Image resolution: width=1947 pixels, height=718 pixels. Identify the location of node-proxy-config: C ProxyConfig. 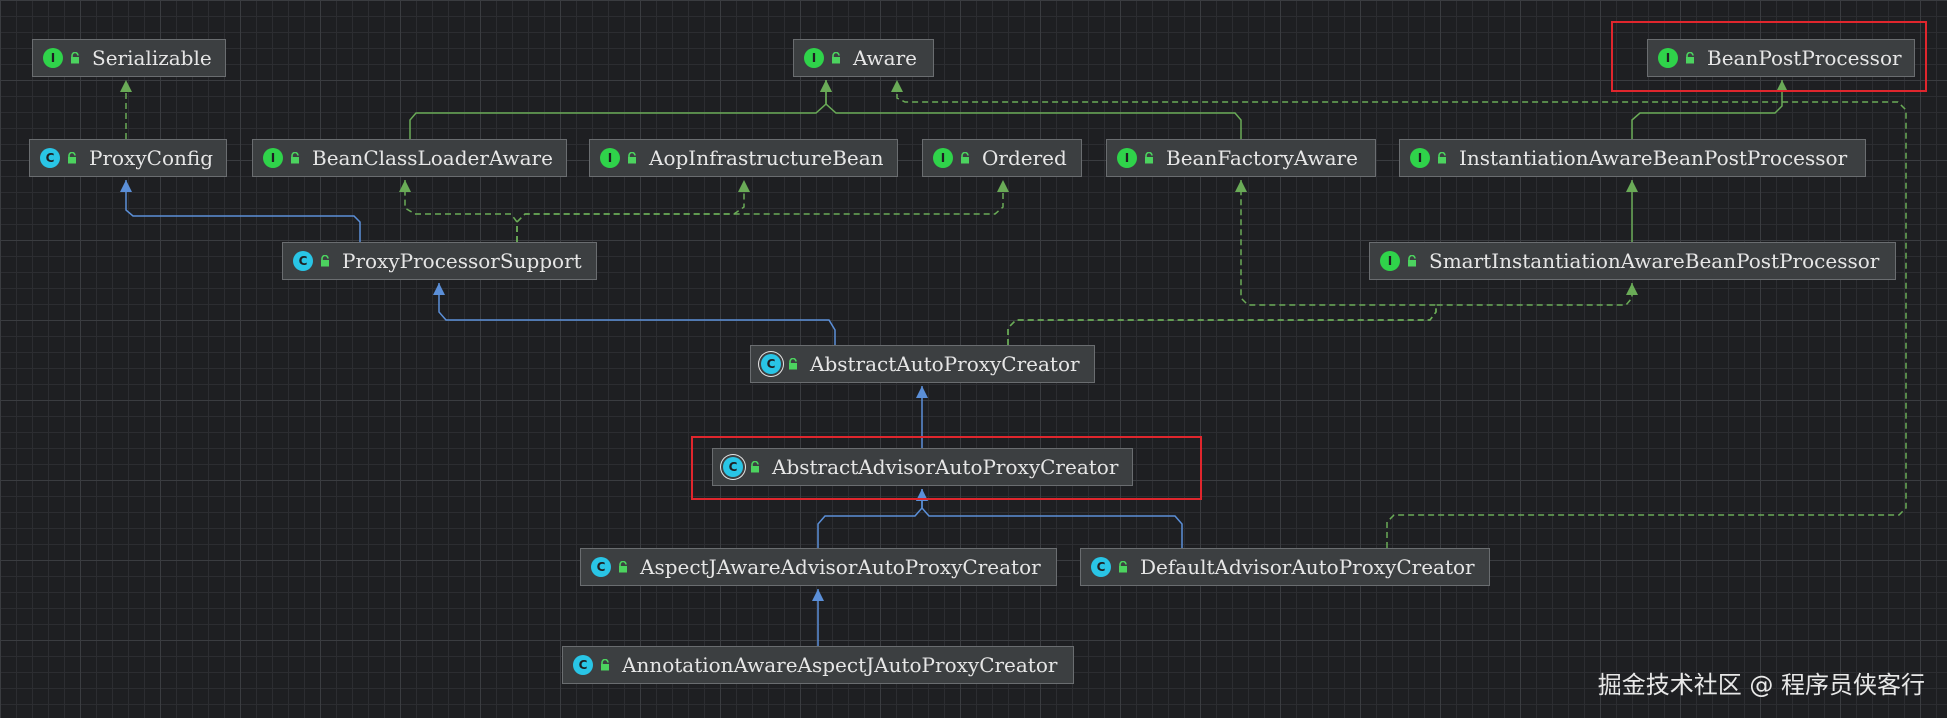
(128, 158).